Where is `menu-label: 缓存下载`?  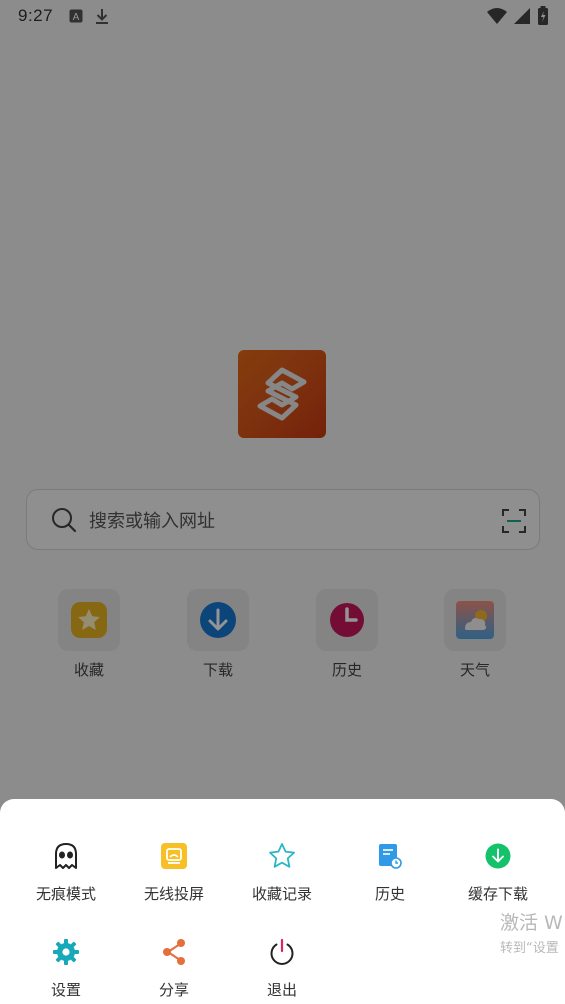
menu-label: 缓存下载 is located at coordinates (497, 894).